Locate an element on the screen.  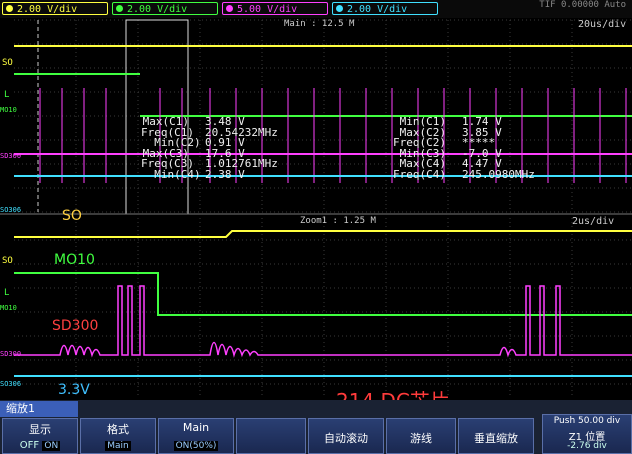
channel-4-scale: 2.00 V/div is located at coordinates (377, 9).